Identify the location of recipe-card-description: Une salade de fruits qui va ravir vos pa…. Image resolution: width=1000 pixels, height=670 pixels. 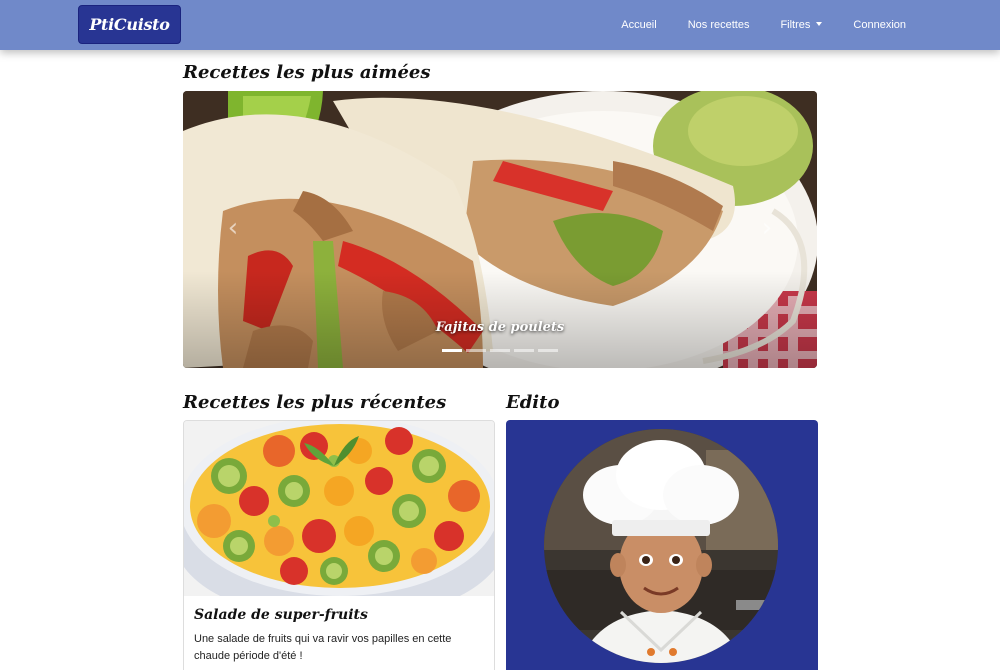
(323, 647).